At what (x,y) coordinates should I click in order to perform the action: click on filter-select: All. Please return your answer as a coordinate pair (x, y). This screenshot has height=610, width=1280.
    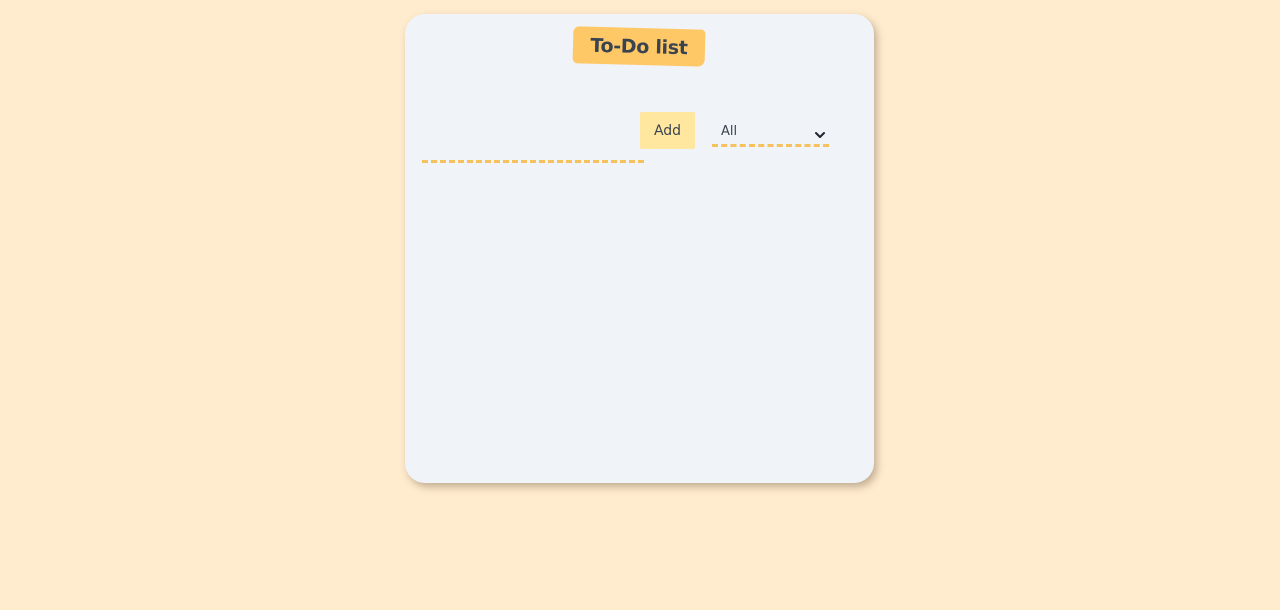
    Looking at the image, I should click on (770, 131).